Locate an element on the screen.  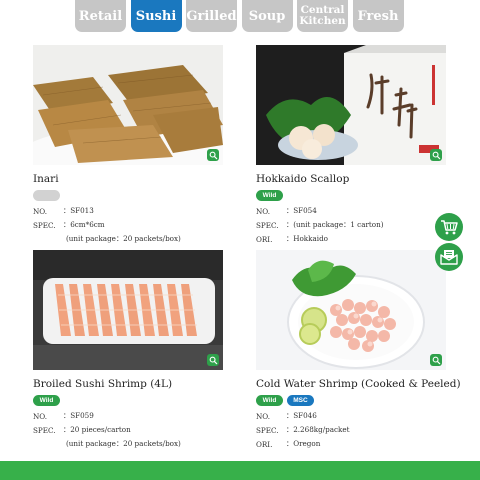
spec-value: ：(unit package：1 carton) is located at coordinates (335, 224).